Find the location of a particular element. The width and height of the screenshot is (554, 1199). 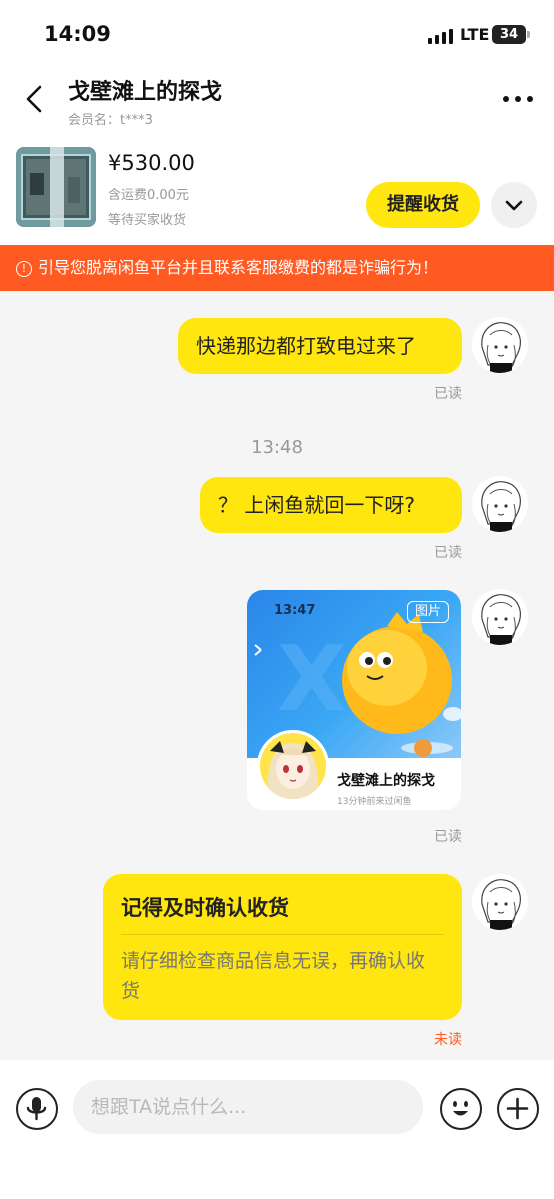

network-label: LTE is located at coordinates (475, 34).